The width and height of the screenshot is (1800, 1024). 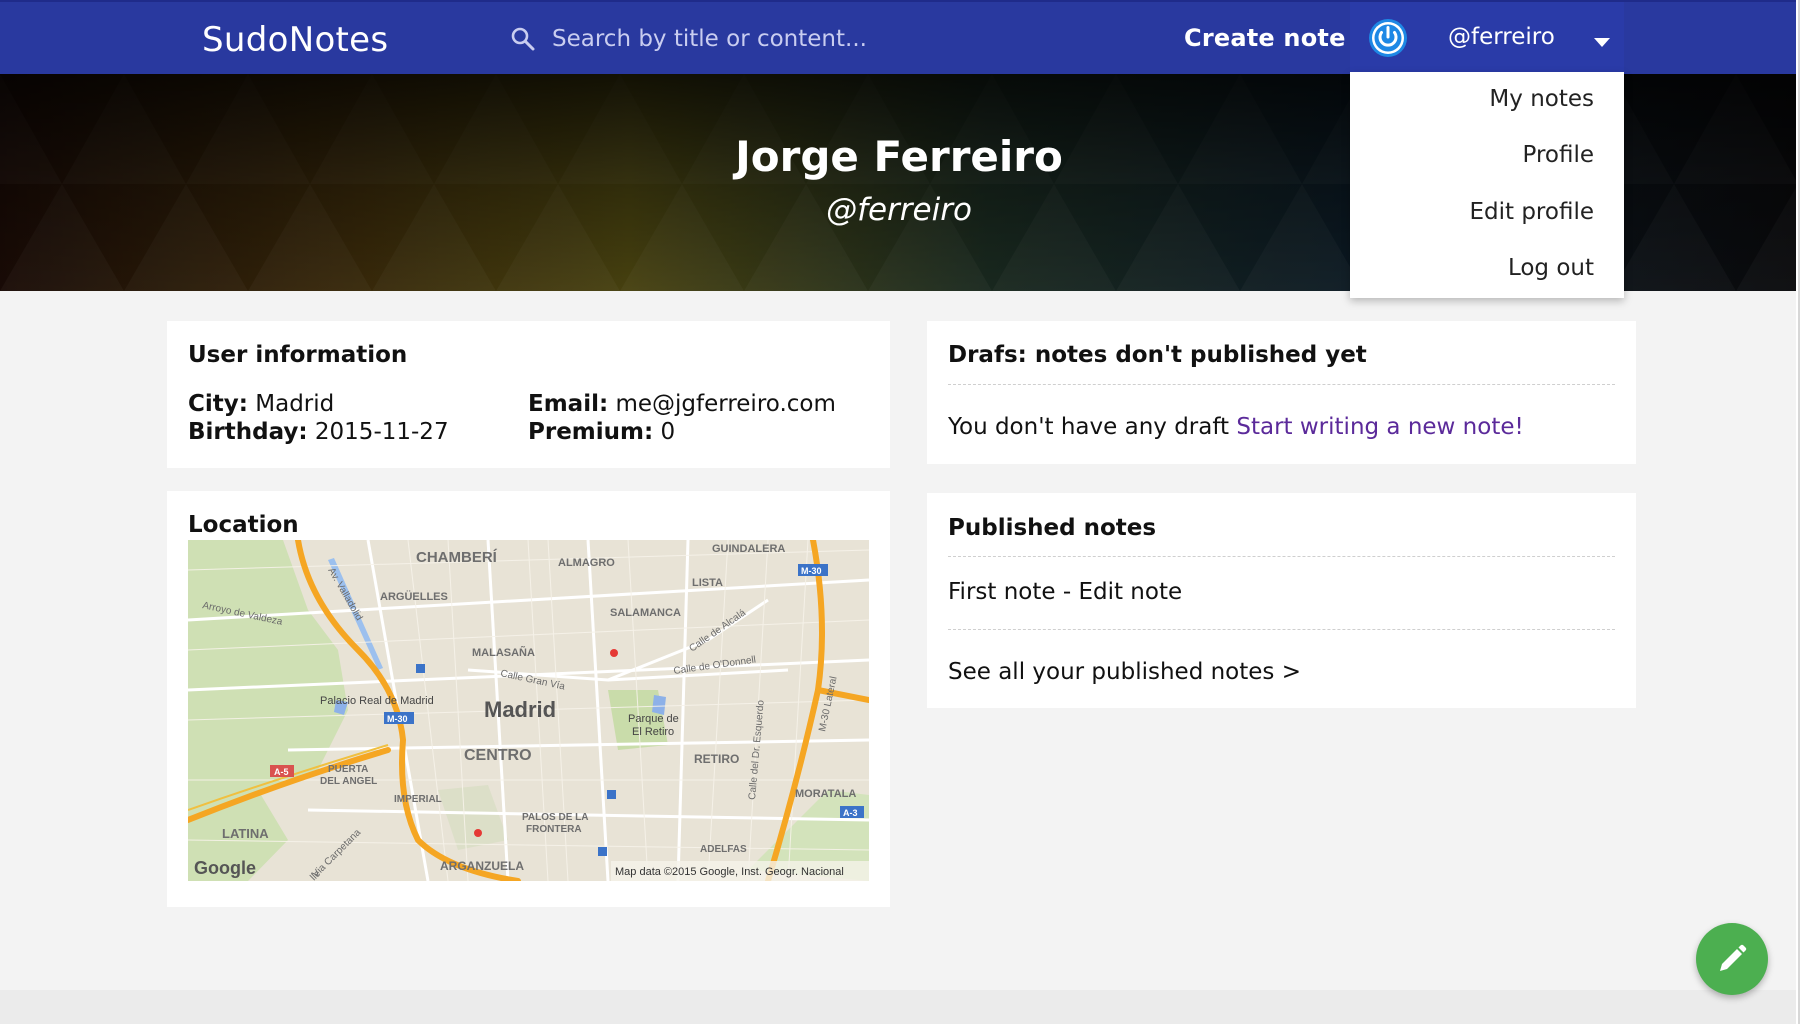 I want to click on svg-text: RETIRO, so click(x=716, y=759).